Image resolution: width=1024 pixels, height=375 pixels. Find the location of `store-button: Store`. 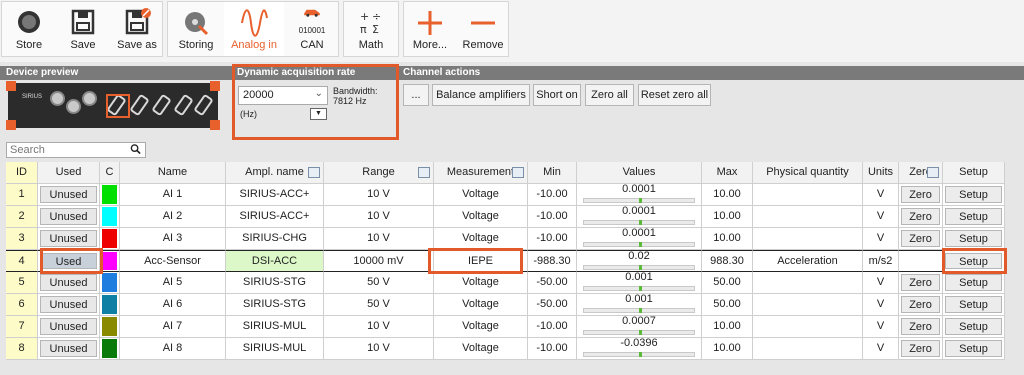

store-button: Store is located at coordinates (29, 29).